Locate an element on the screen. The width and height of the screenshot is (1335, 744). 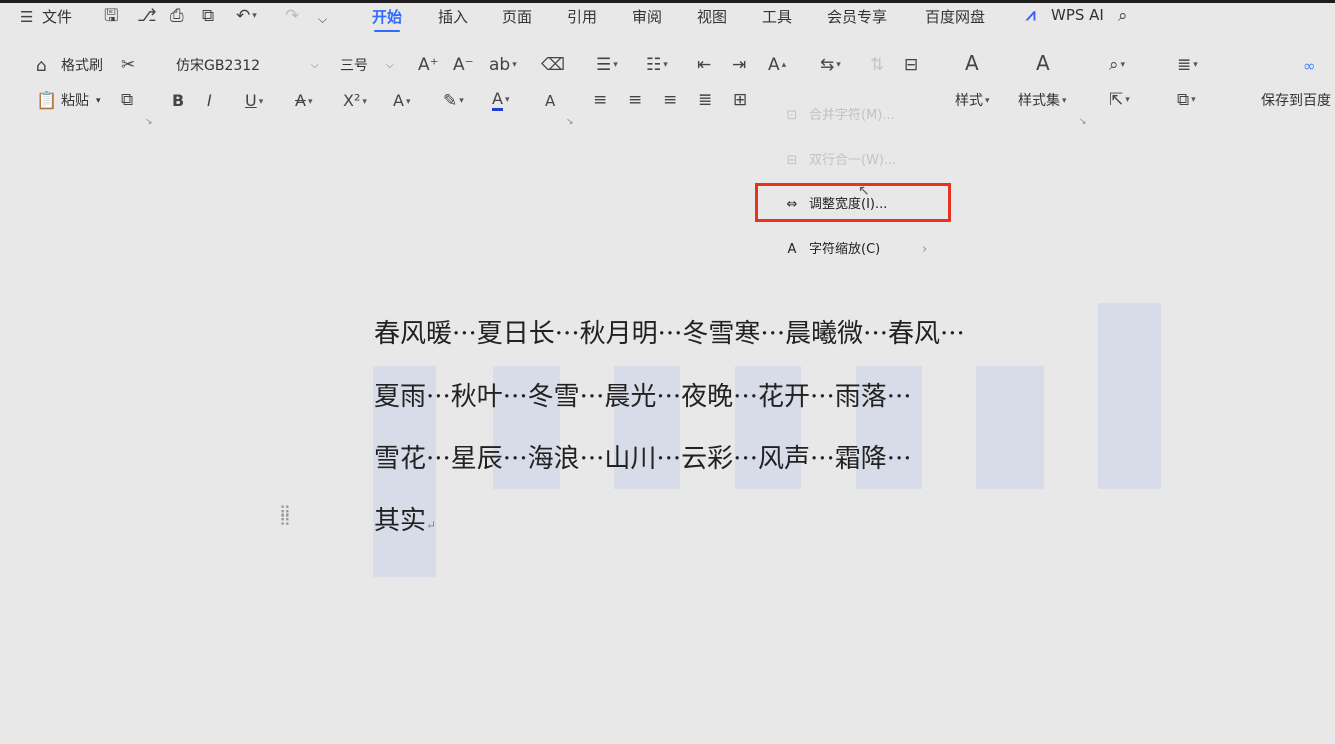
select-cursor-icon: ⇱ ▾ is located at coordinates (1119, 100).